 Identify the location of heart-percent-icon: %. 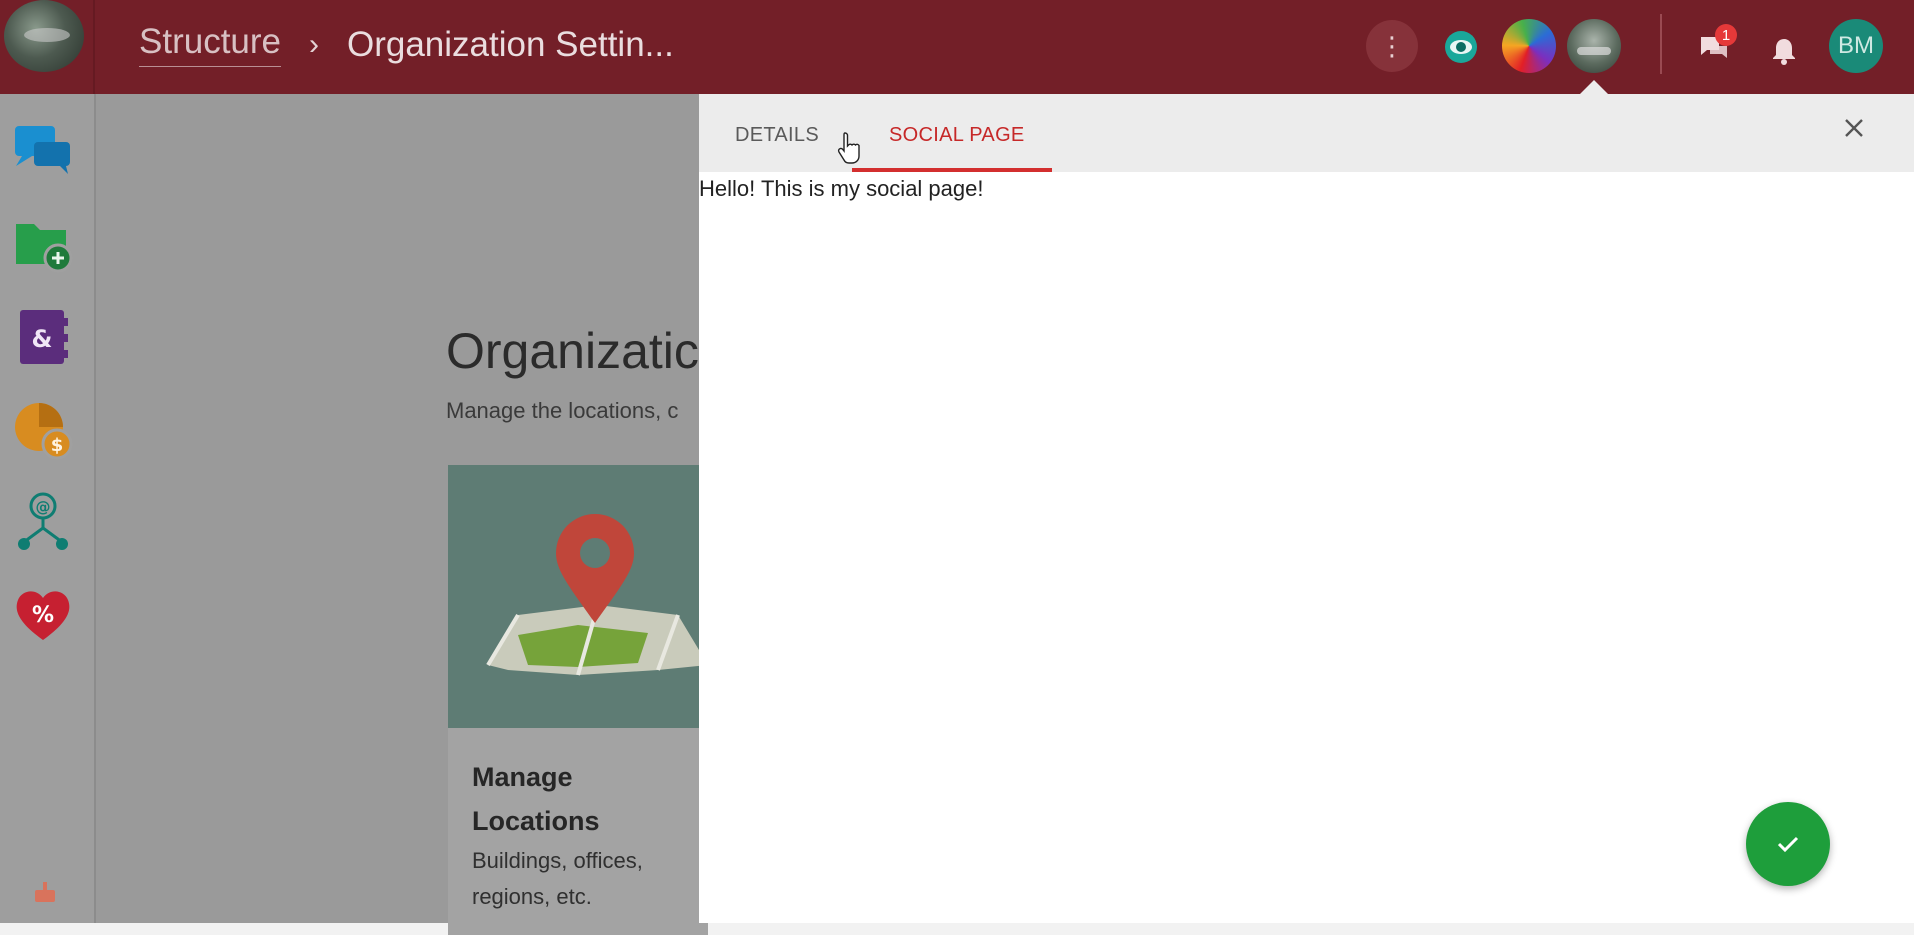
(43, 615).